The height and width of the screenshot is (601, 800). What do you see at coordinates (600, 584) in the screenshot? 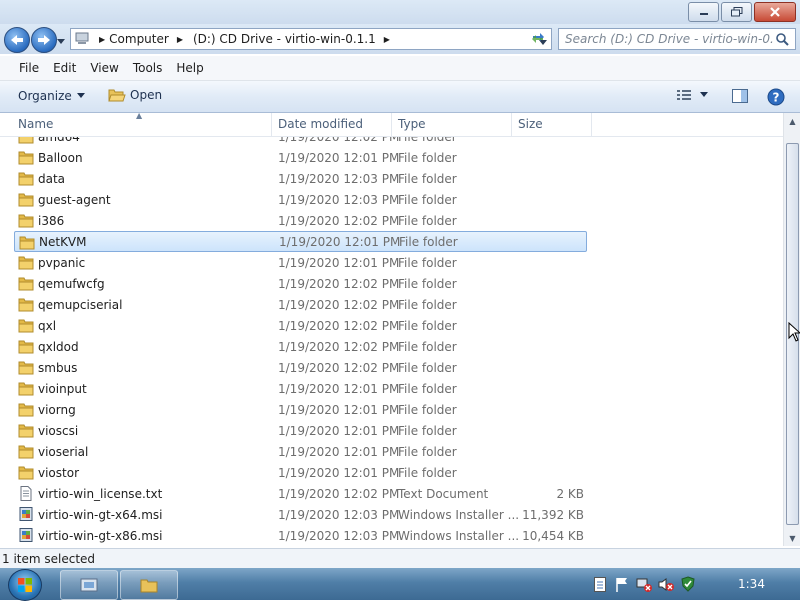
I see `document-icon` at bounding box center [600, 584].